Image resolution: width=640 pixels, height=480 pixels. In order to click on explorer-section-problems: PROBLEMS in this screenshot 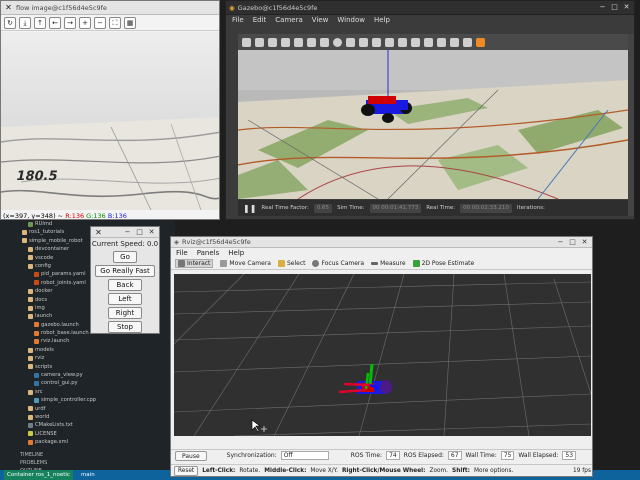, I will do `click(87, 463)`.